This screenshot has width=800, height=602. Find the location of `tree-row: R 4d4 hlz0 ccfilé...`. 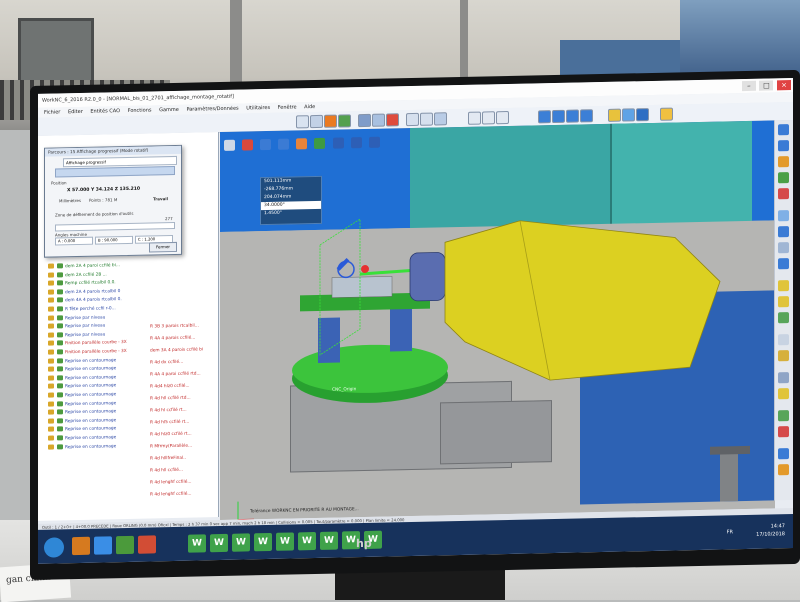

tree-row: R 4d4 hlz0 ccfilé... is located at coordinates (170, 387).